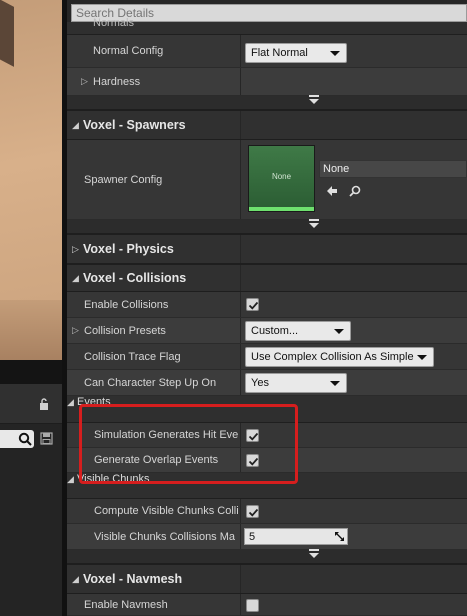  Describe the element at coordinates (113, 23) in the screenshot. I see `normals-label: Normals` at that location.